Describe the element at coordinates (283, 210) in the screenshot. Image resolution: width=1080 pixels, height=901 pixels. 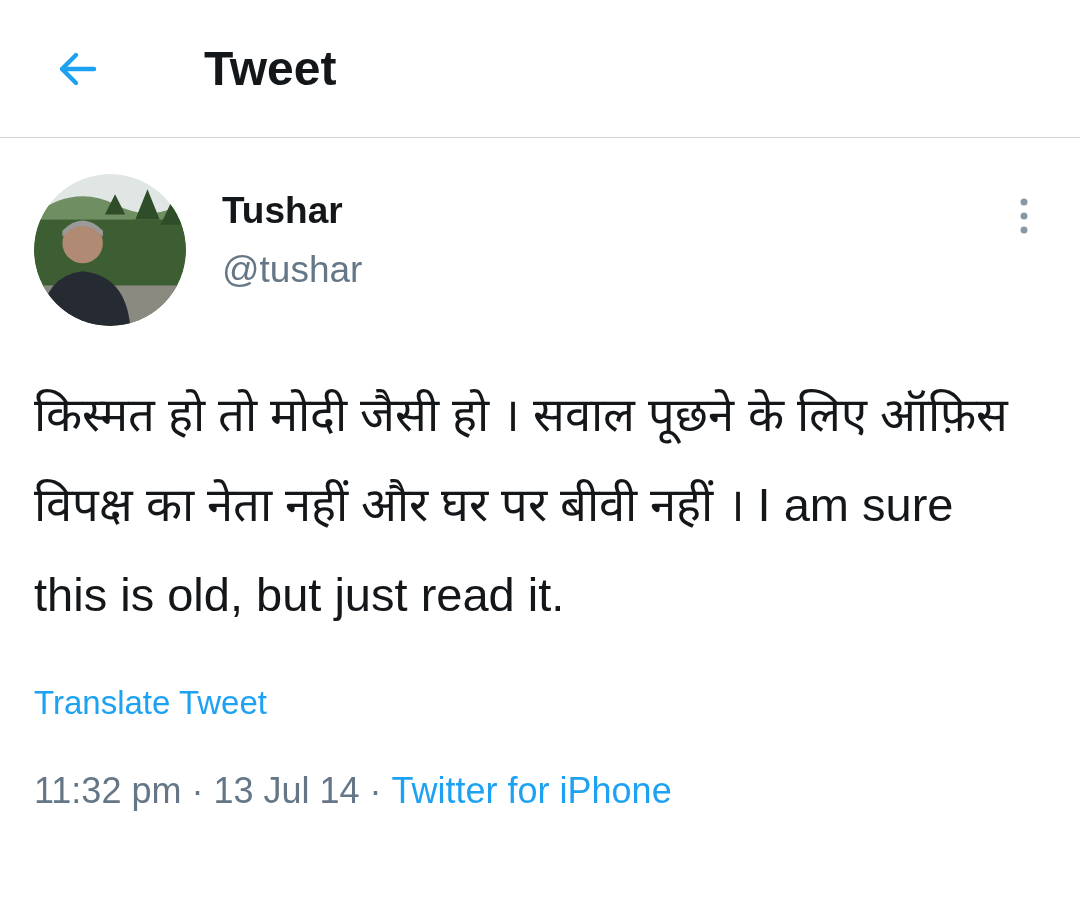
I see `author-name: Tushar` at that location.